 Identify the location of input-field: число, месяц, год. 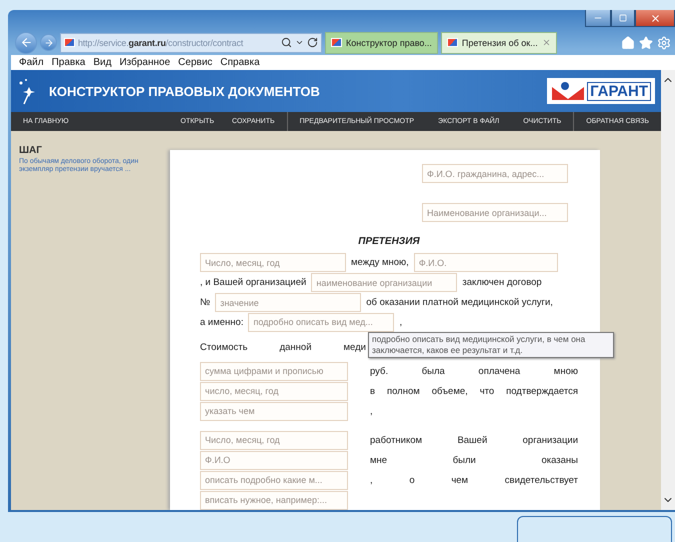
(274, 391).